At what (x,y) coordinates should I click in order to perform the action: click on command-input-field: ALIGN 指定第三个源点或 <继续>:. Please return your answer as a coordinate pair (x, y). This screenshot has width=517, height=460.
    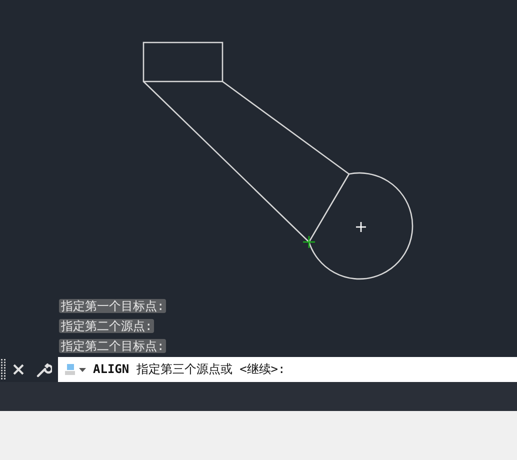
    Looking at the image, I should click on (287, 369).